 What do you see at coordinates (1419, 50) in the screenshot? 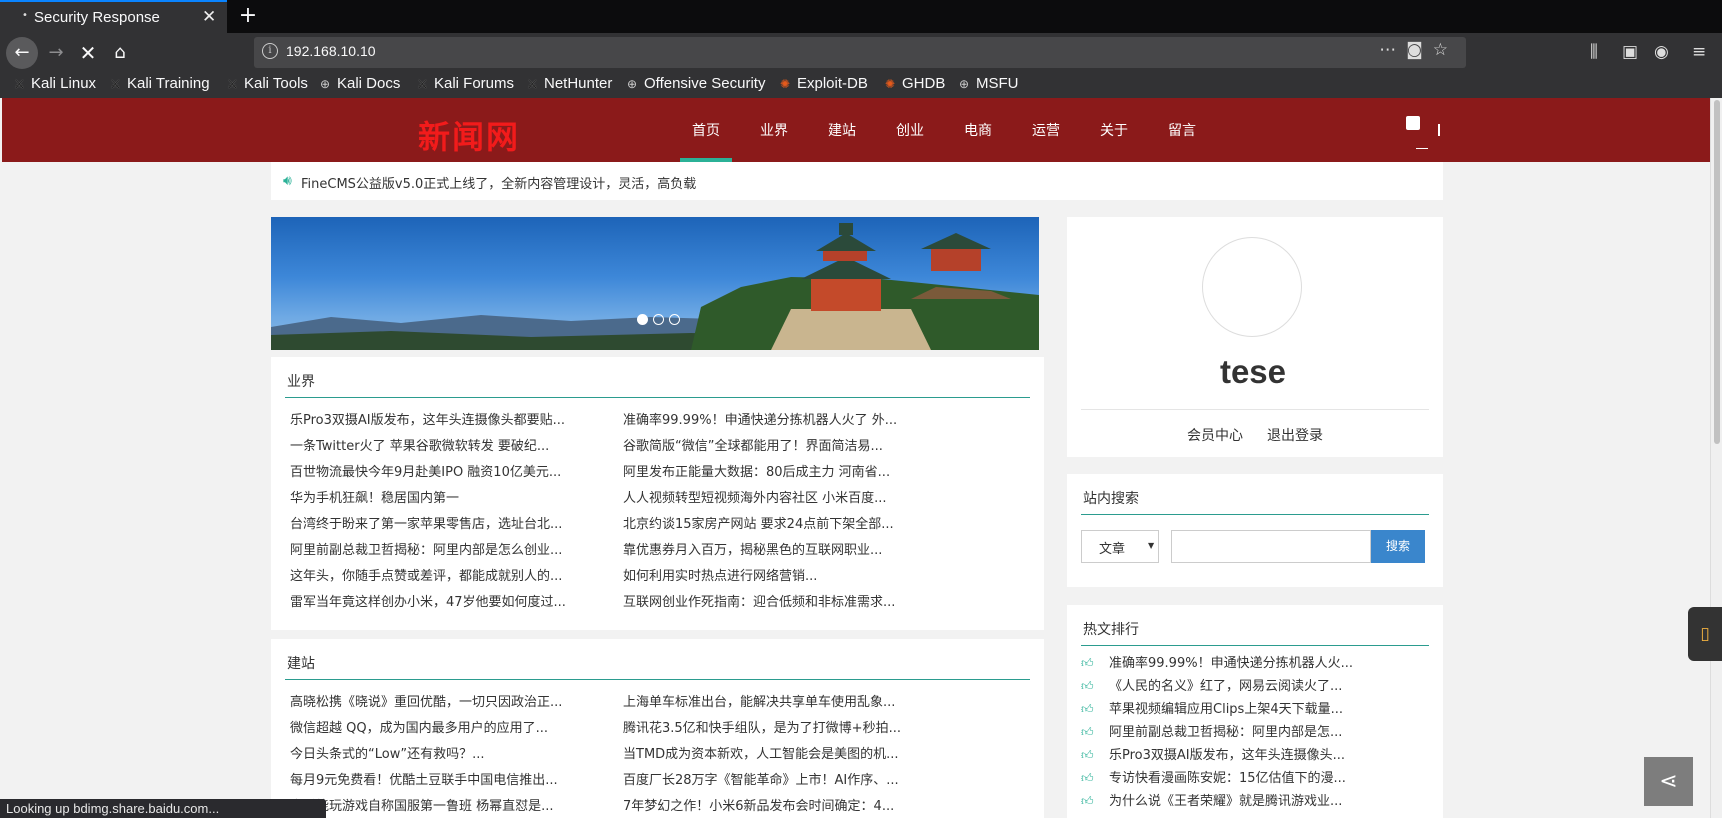
I see `pocket-icon: ◙` at bounding box center [1419, 50].